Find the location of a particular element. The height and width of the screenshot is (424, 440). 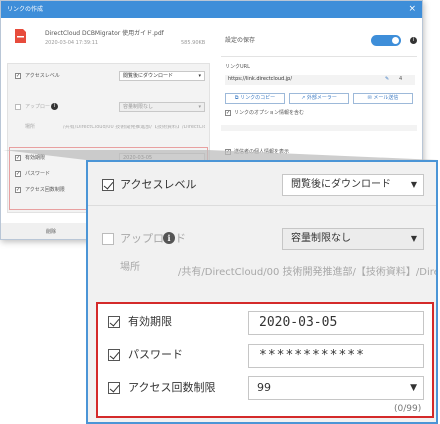

upload-checkbox is located at coordinates (108, 239).